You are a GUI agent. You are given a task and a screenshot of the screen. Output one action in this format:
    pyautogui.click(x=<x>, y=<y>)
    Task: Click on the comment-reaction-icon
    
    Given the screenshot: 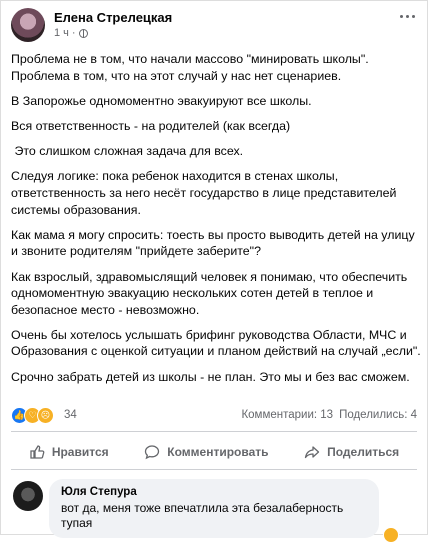 What is the action you would take?
    pyautogui.click(x=391, y=535)
    